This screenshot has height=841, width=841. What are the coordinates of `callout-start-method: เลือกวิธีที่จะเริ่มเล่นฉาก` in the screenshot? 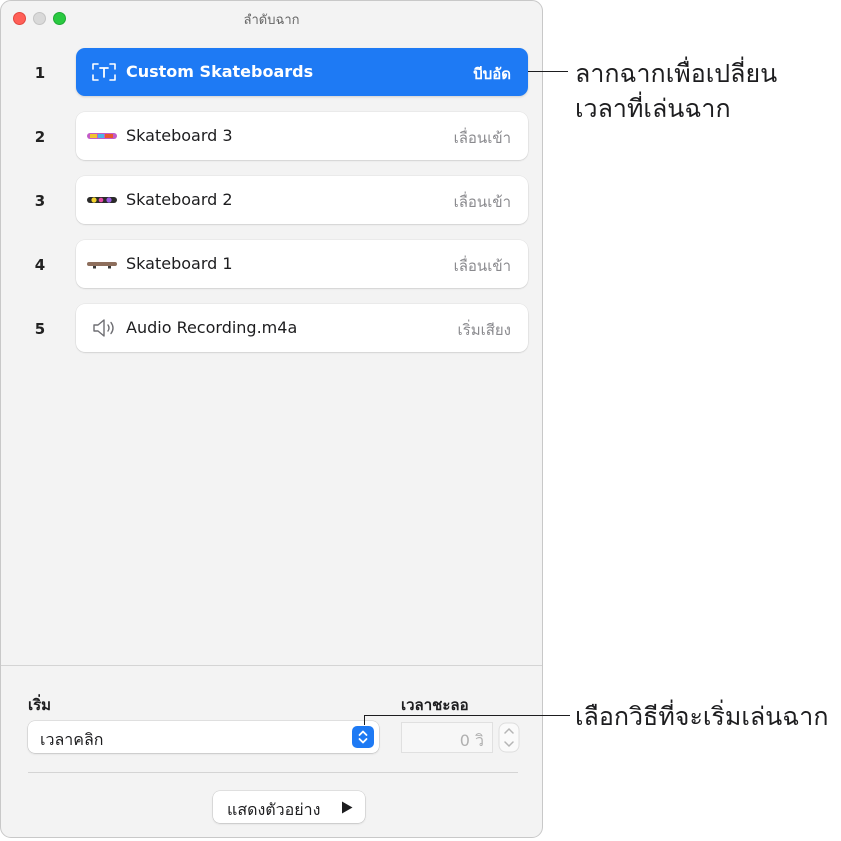 It's located at (702, 716).